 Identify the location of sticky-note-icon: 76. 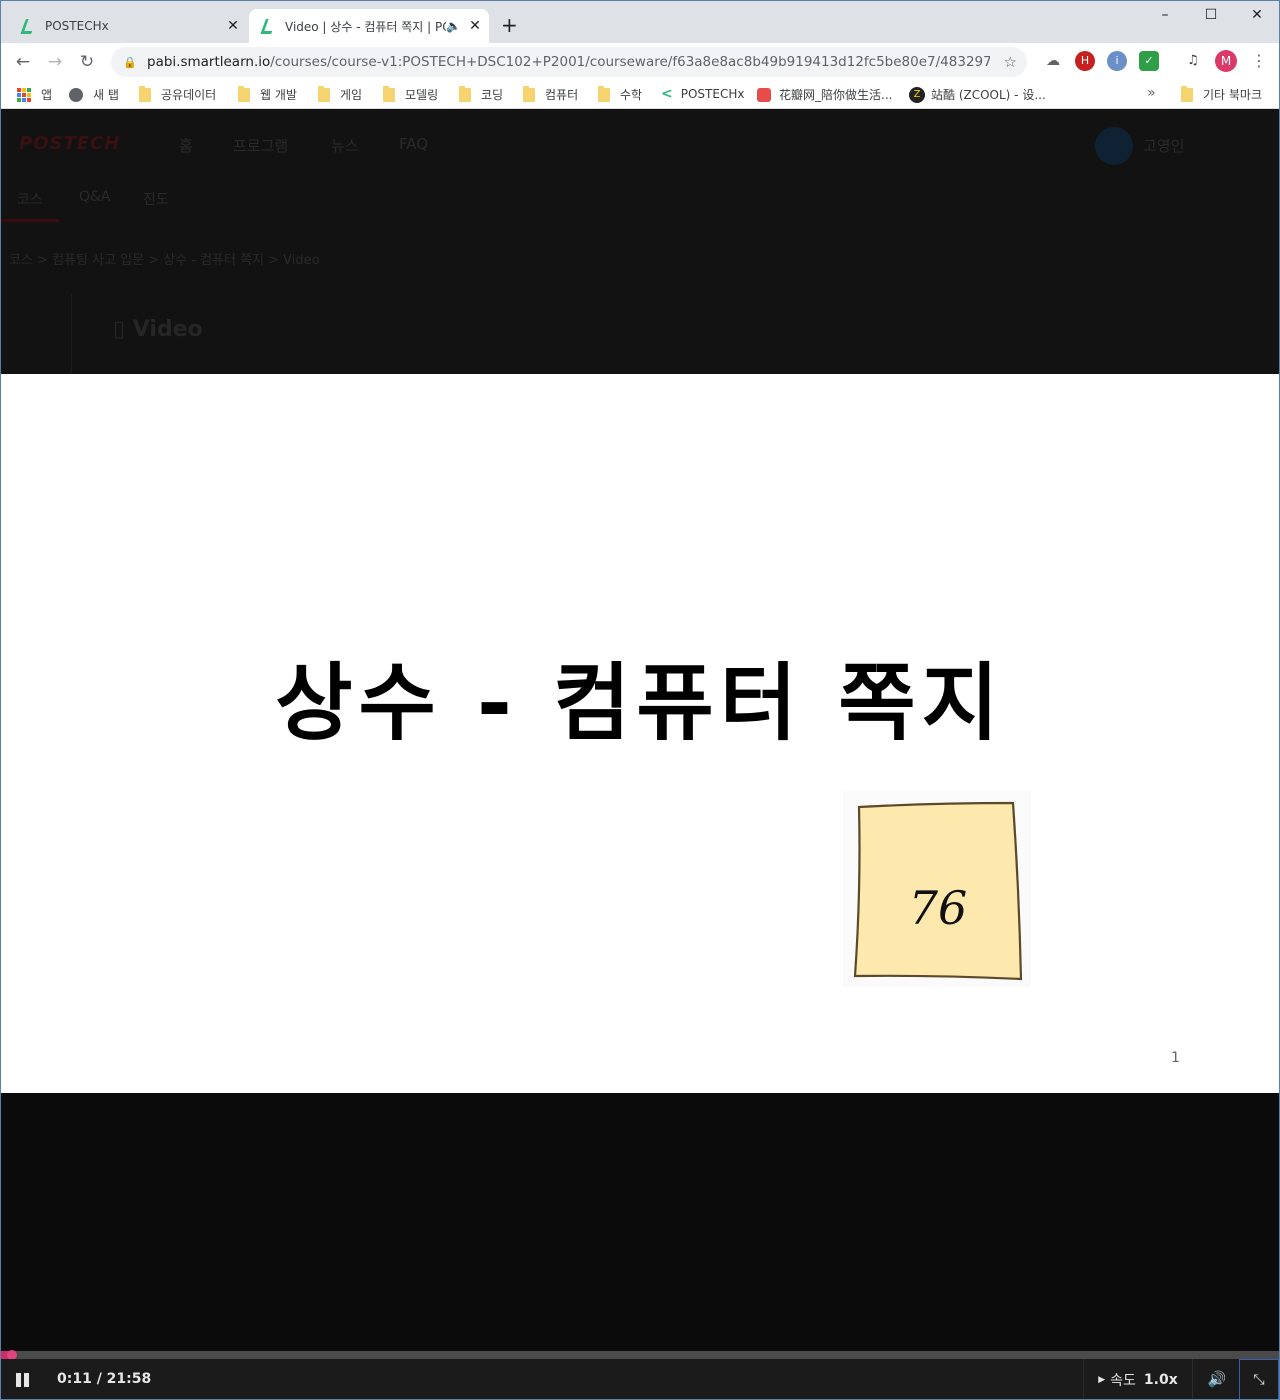
(938, 891).